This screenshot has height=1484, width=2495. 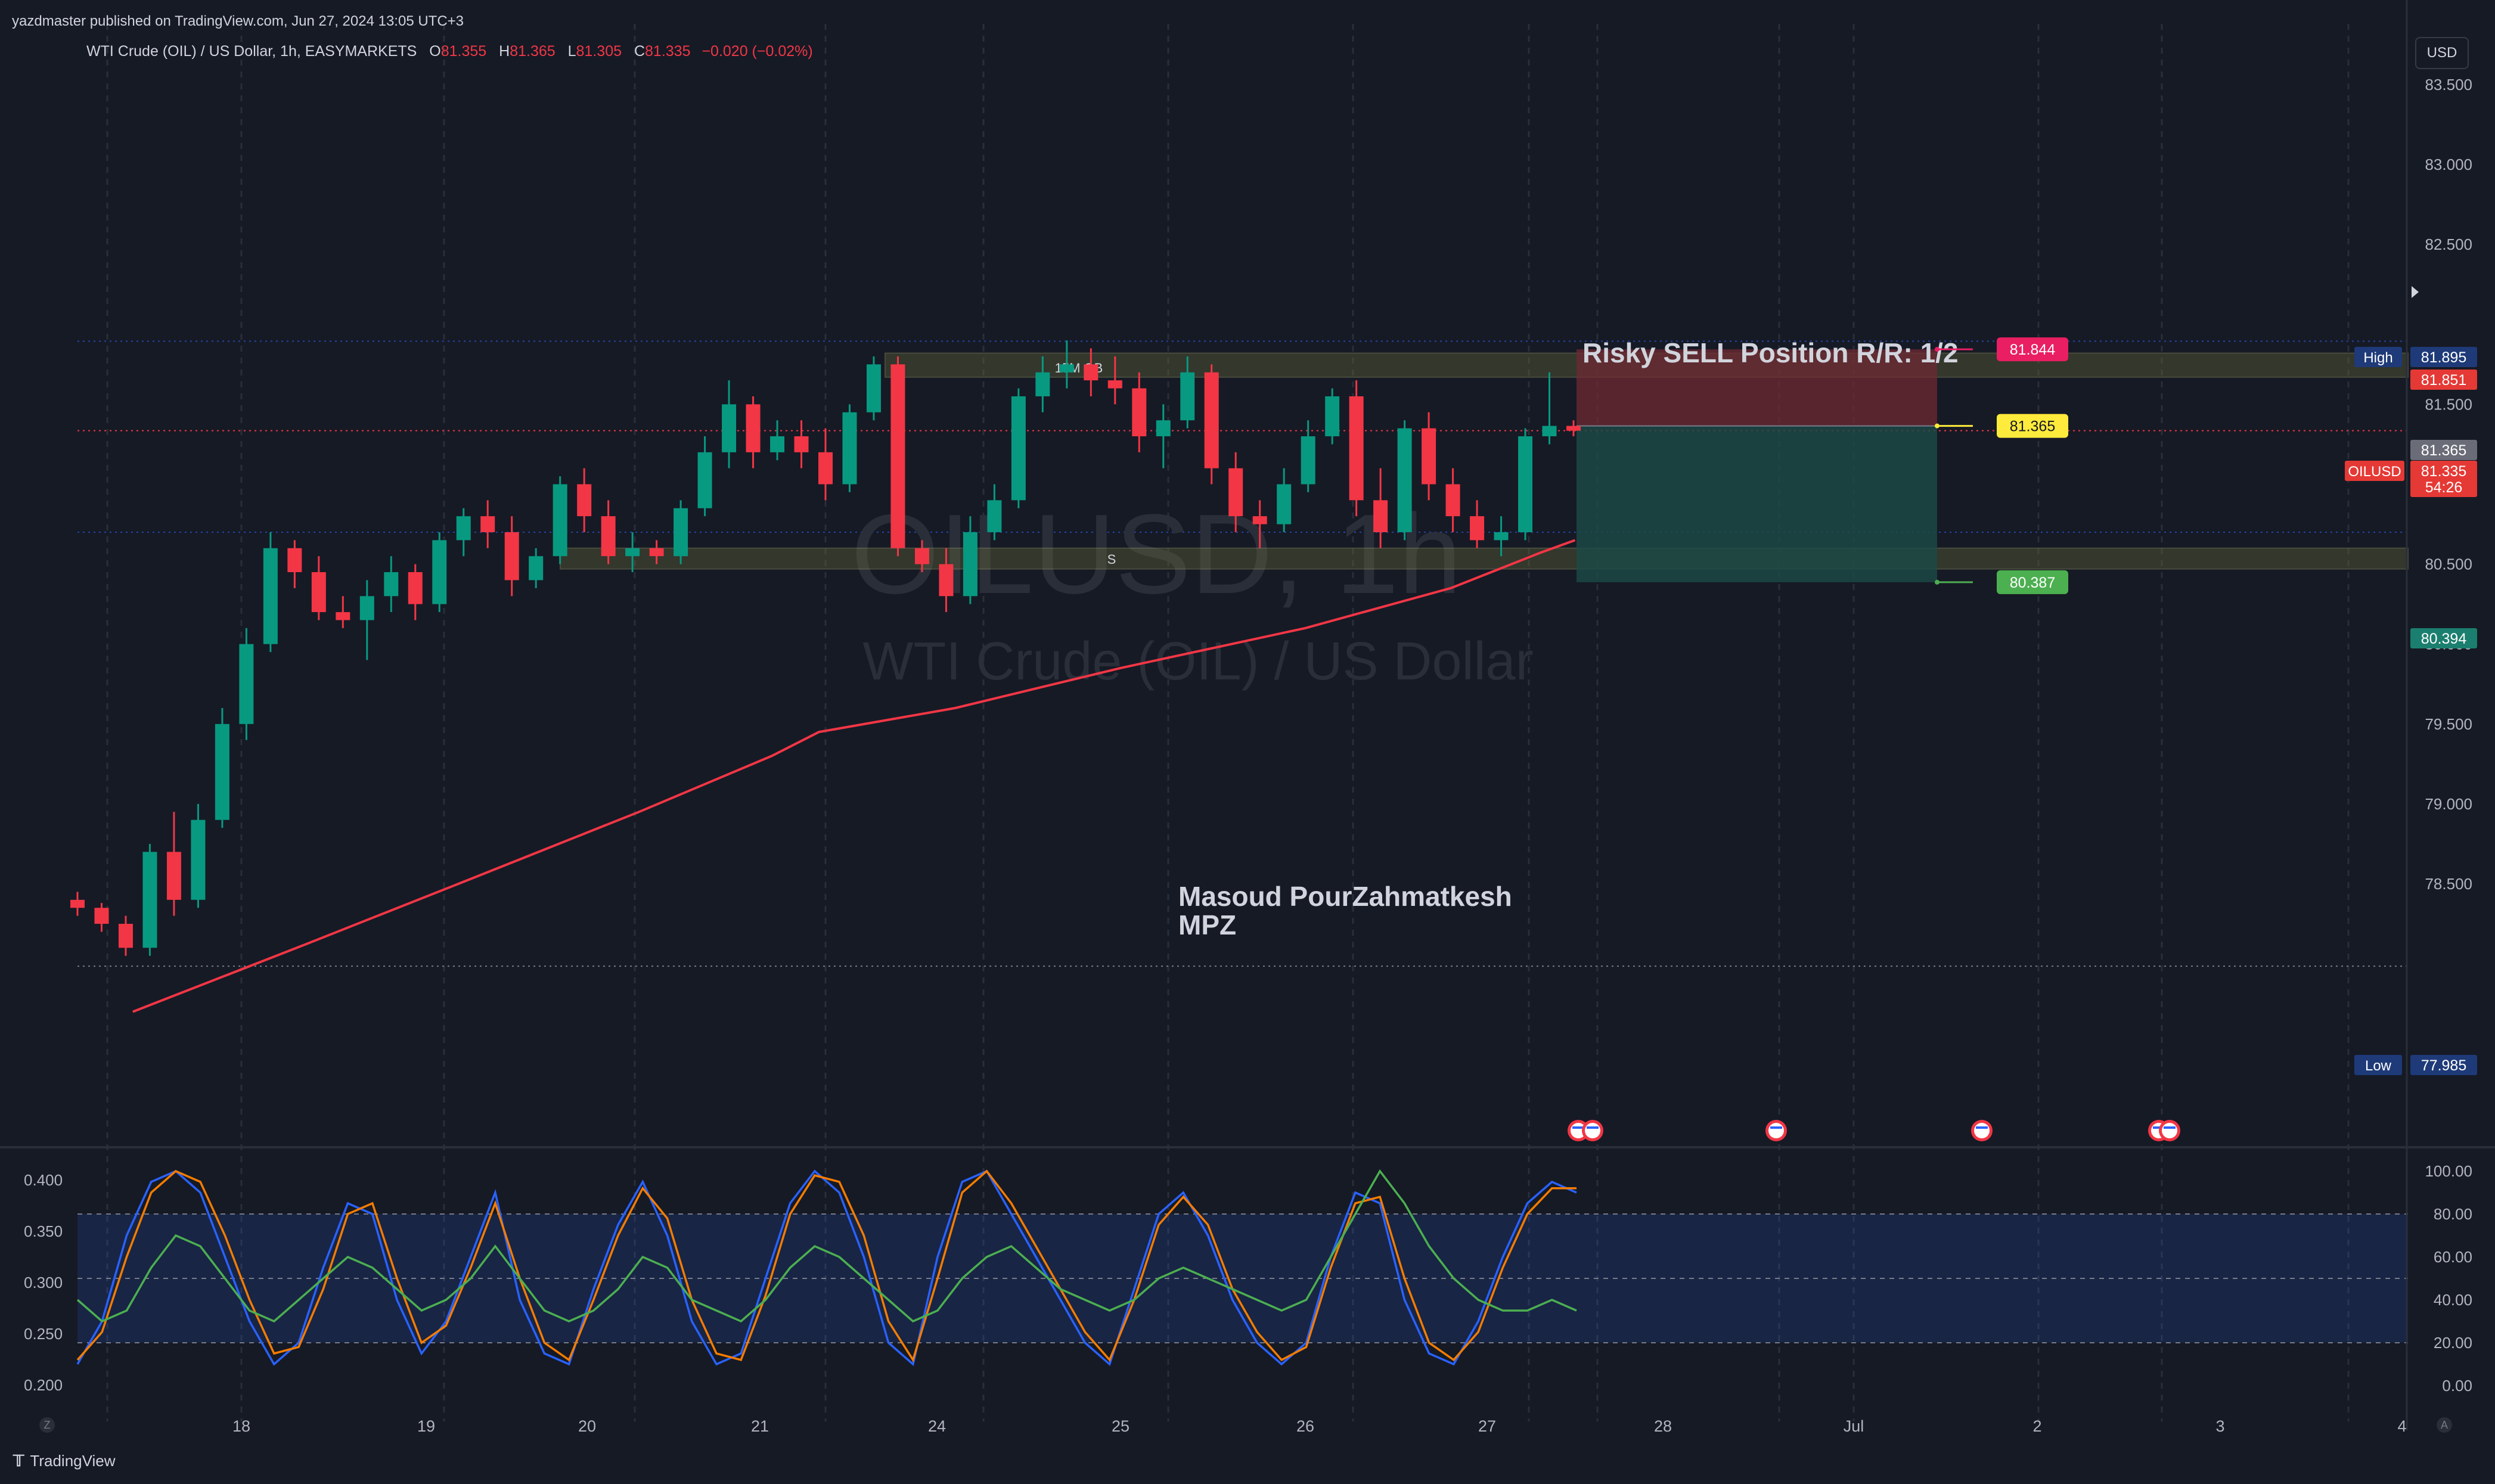 I want to click on target-price-tag-text: 80.387, so click(x=2032, y=583).